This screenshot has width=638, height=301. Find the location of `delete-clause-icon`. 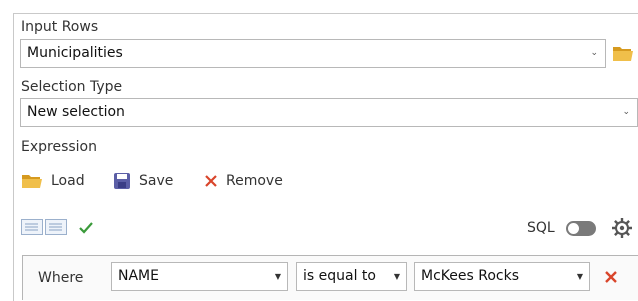

delete-clause-icon is located at coordinates (611, 278).